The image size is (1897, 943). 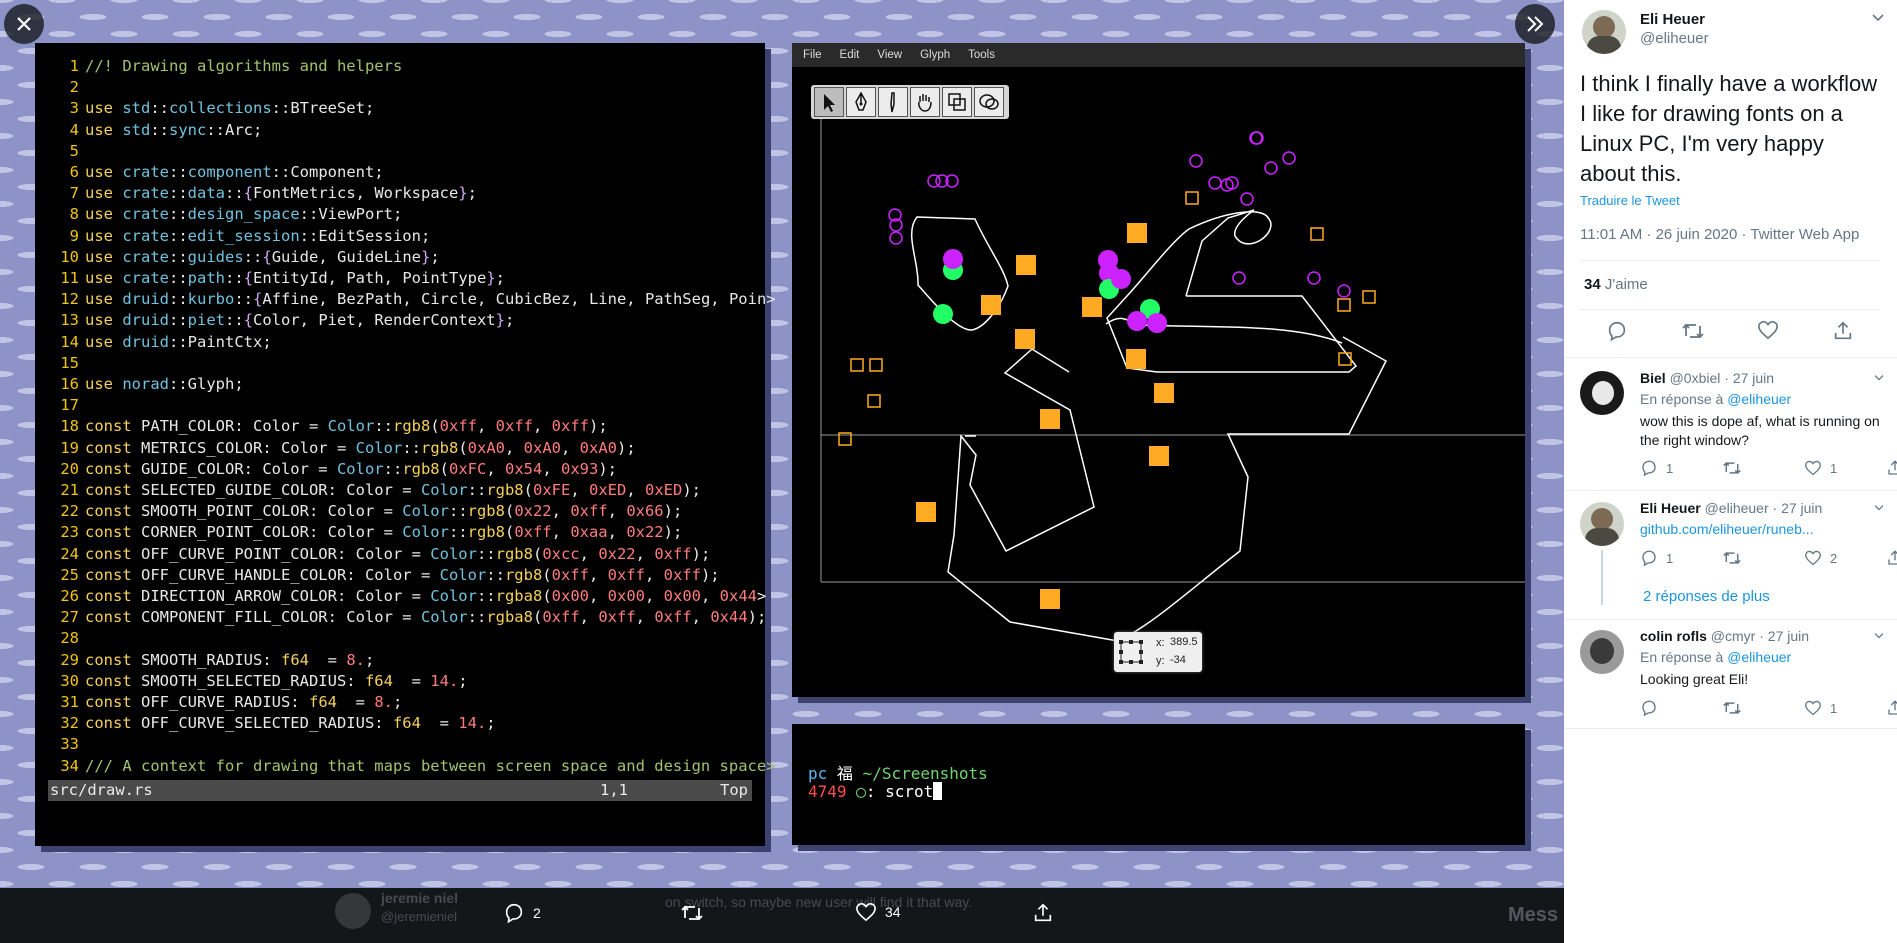 I want to click on ellipse-tool-button, so click(x=989, y=102).